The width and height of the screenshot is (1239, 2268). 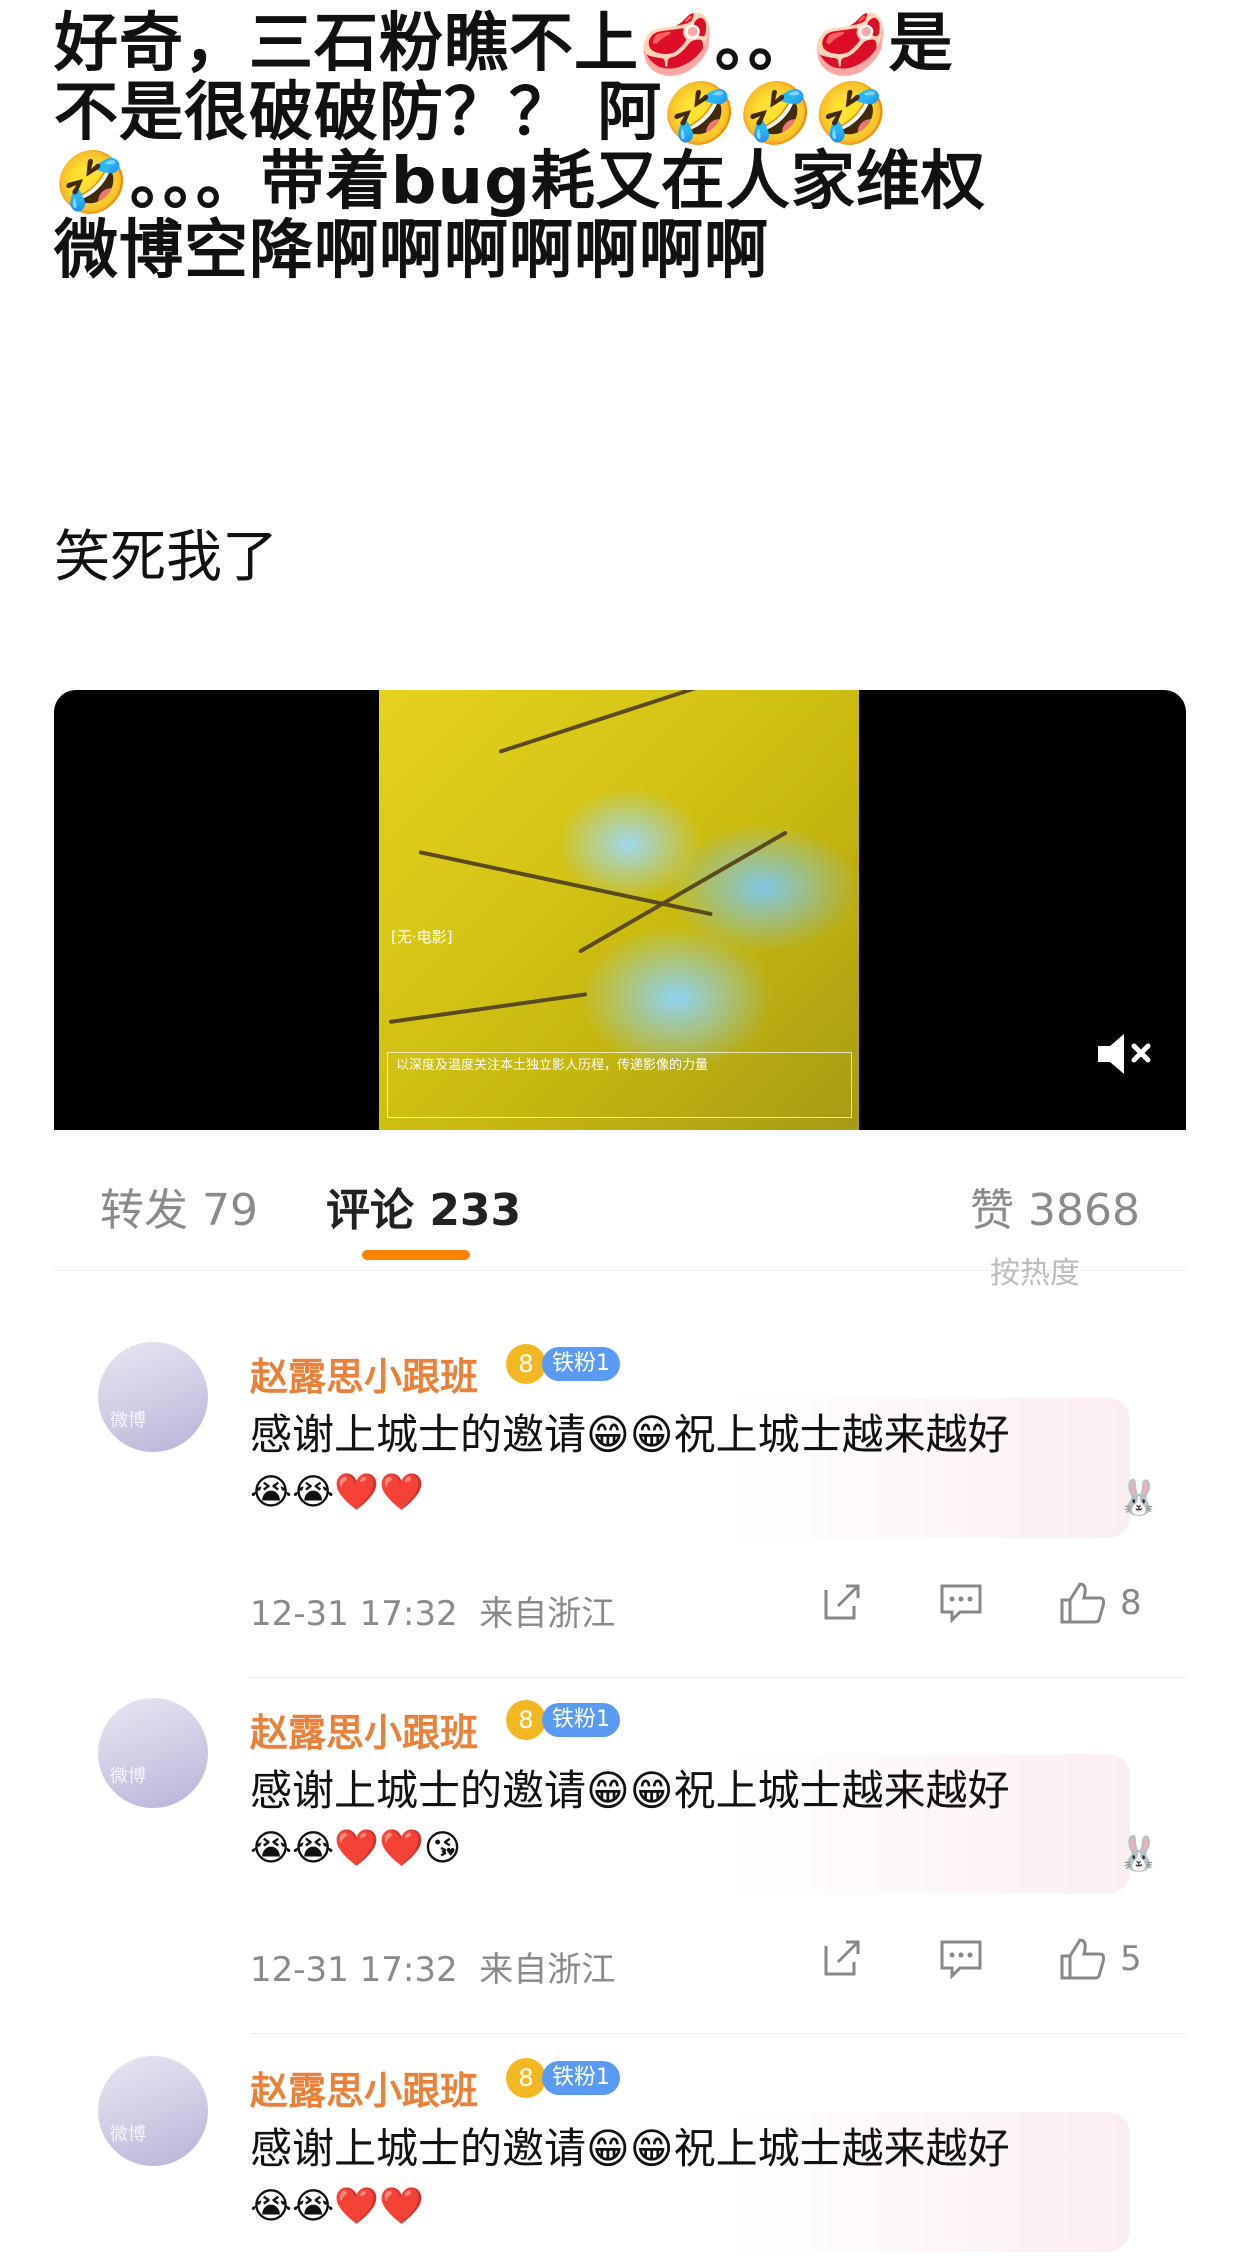 I want to click on post-text-segment: 不是很破破防？？ 阿, so click(x=358, y=113).